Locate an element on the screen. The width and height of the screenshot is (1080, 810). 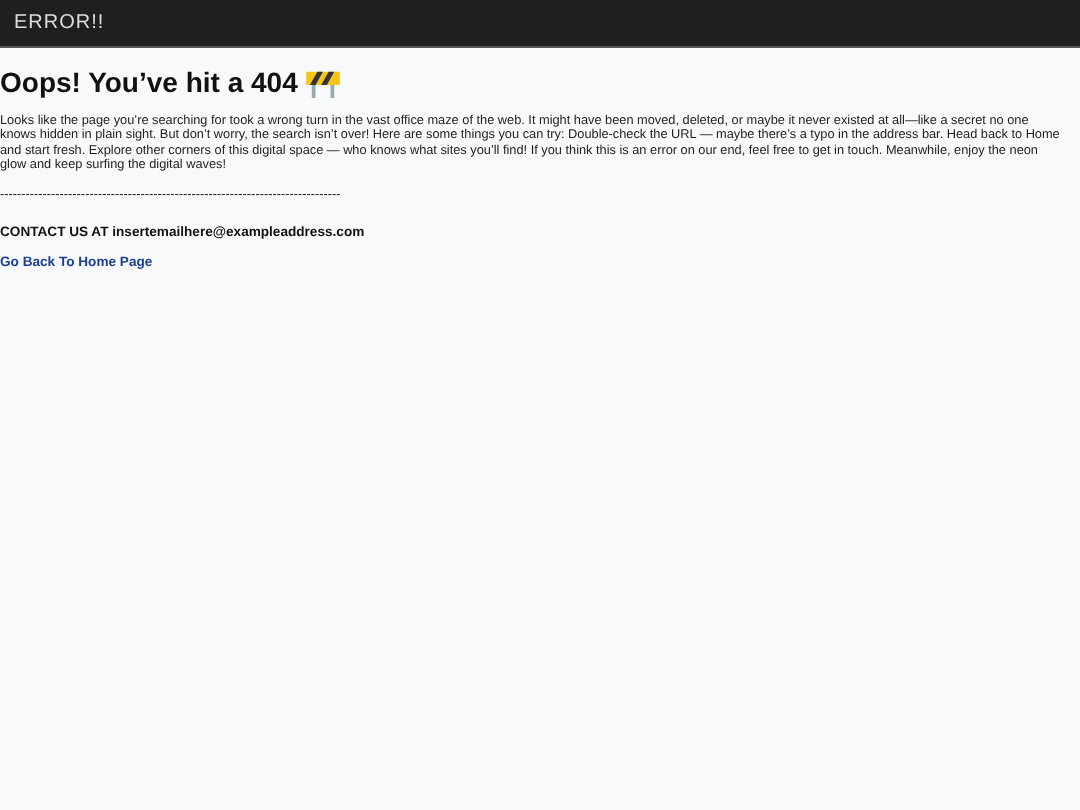
site-title: ERROR!! is located at coordinates (59, 23).